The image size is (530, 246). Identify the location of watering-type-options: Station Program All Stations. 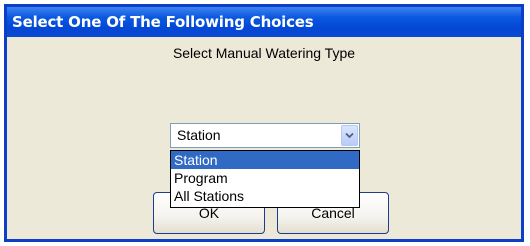
(265, 179).